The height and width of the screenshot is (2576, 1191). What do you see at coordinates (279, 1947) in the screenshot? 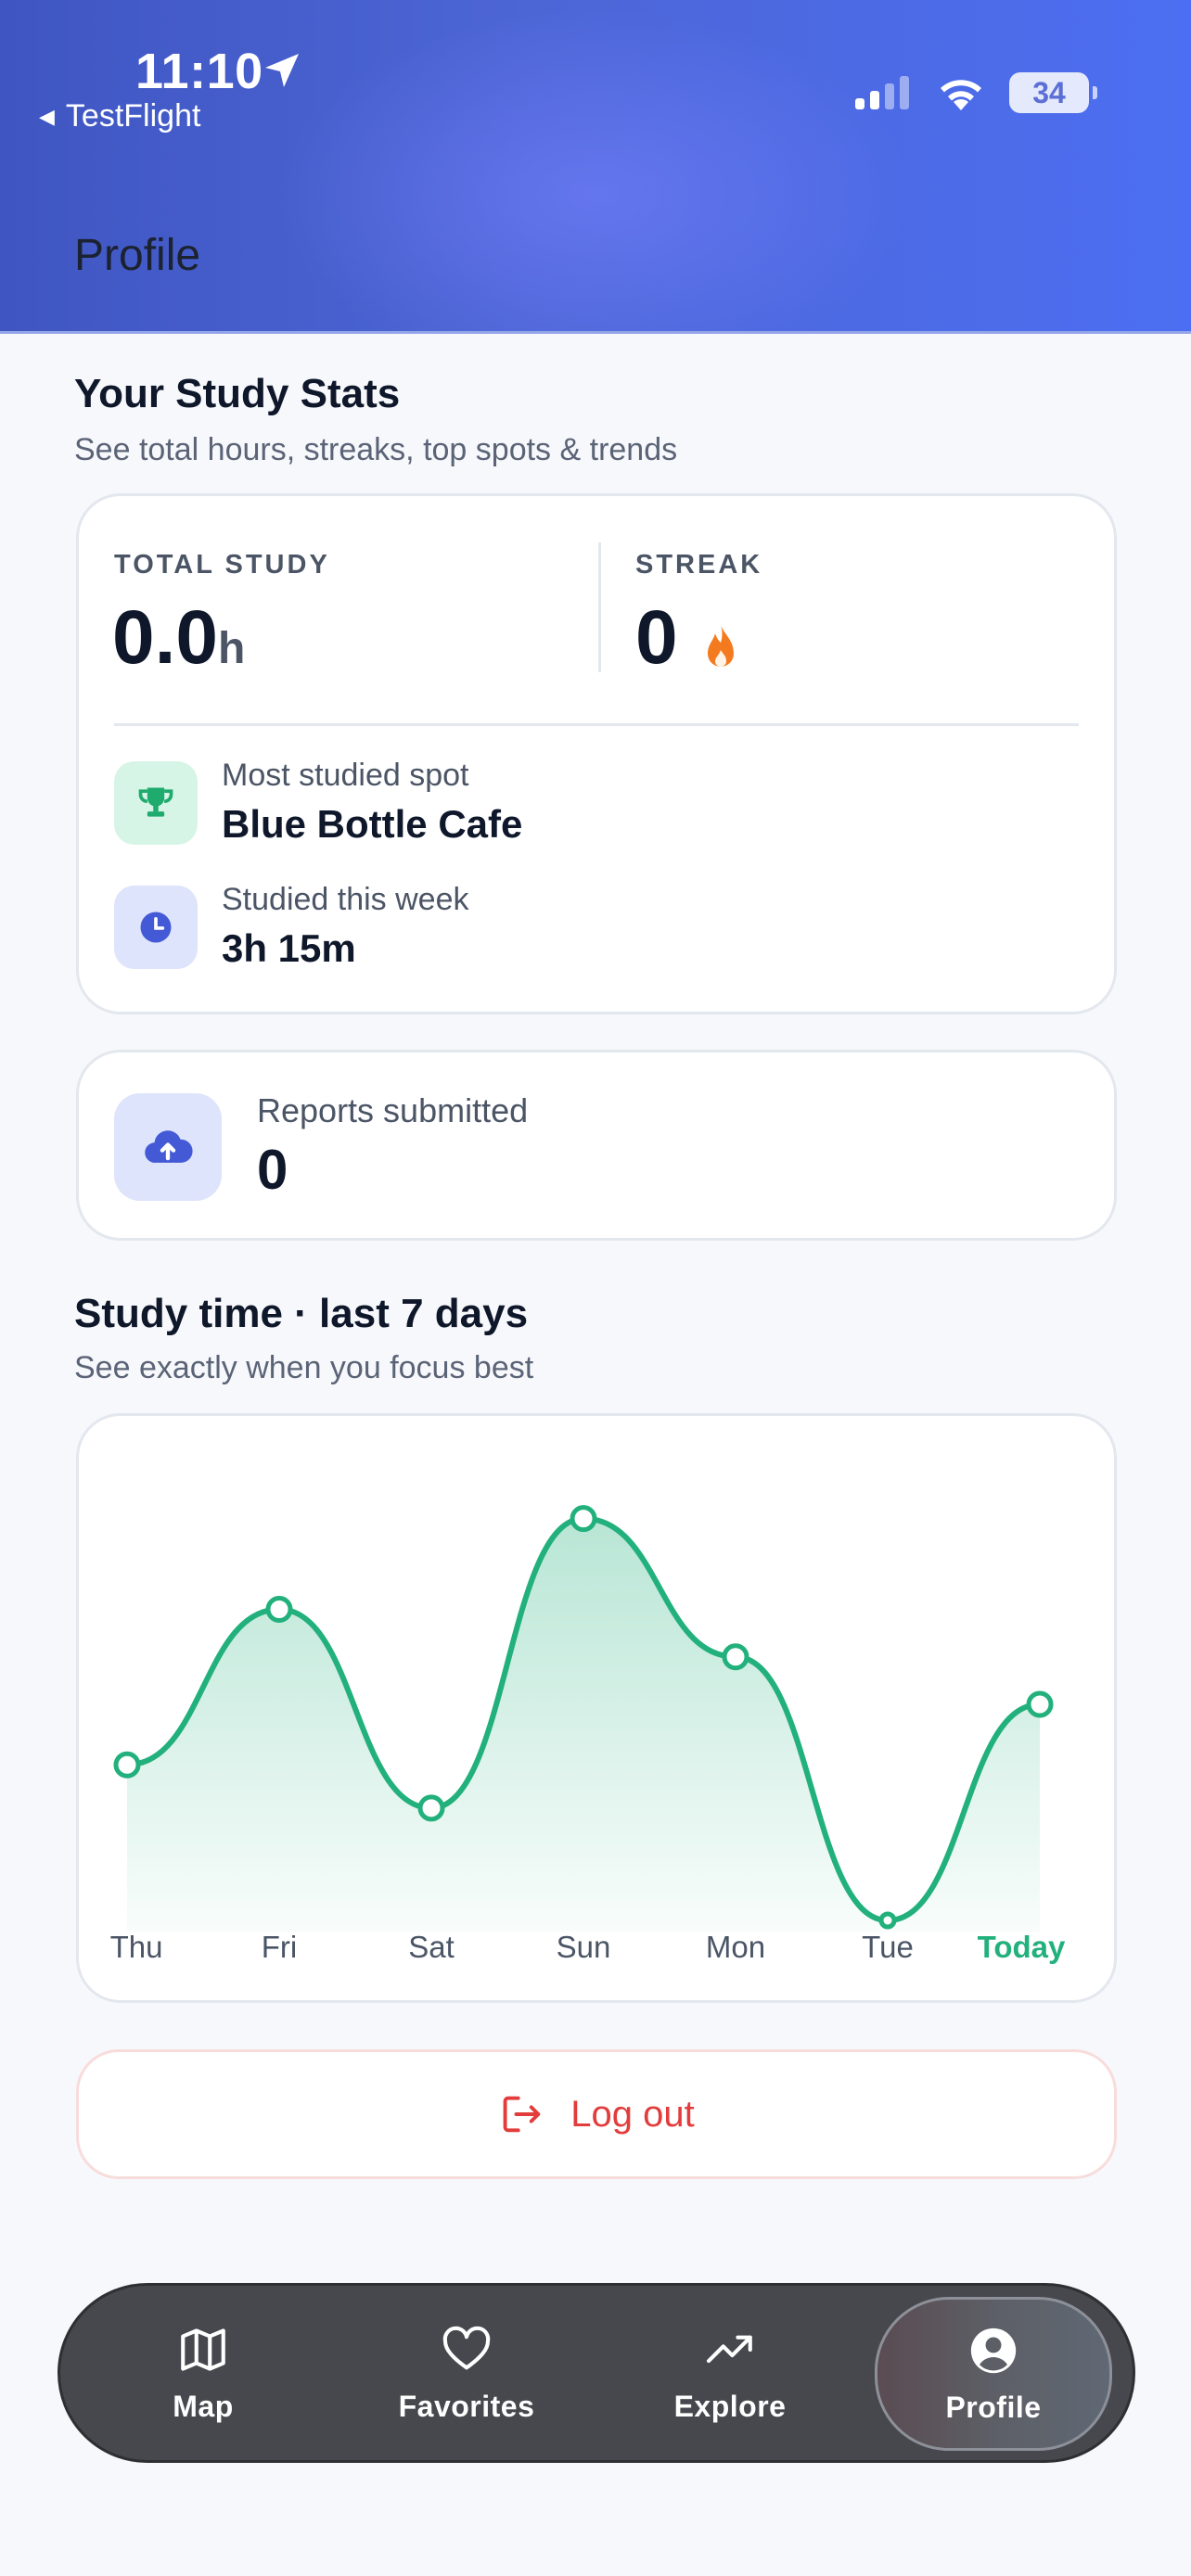
I see `x-tick-fri: Fri` at bounding box center [279, 1947].